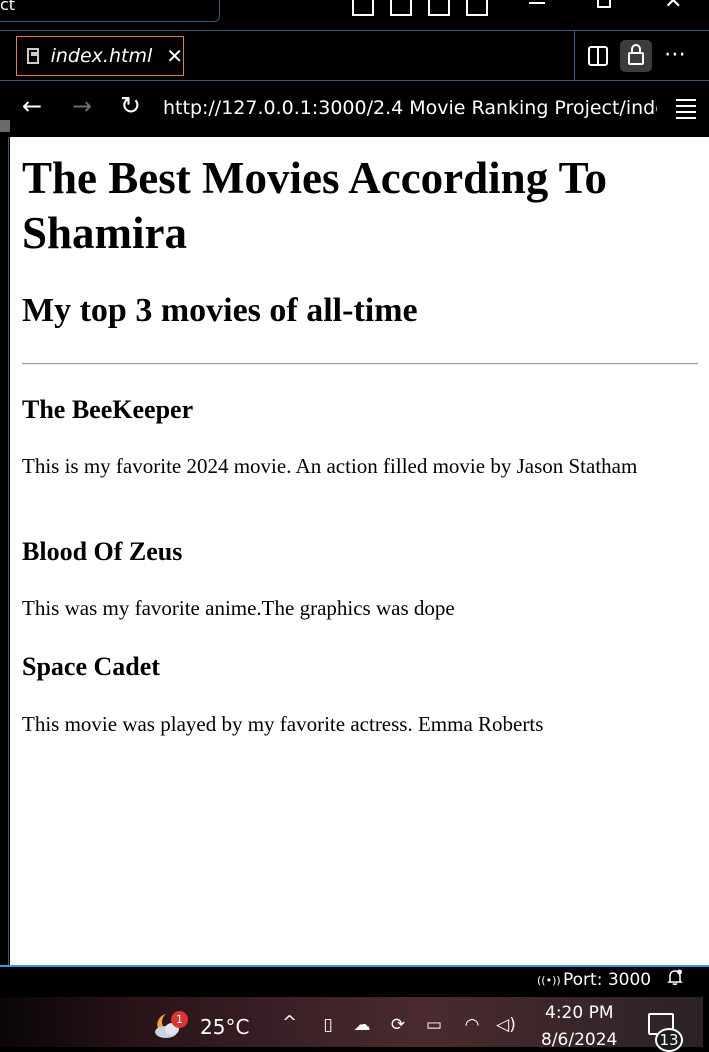 This screenshot has width=709, height=1052. I want to click on layout-grid-icon, so click(477, 8).